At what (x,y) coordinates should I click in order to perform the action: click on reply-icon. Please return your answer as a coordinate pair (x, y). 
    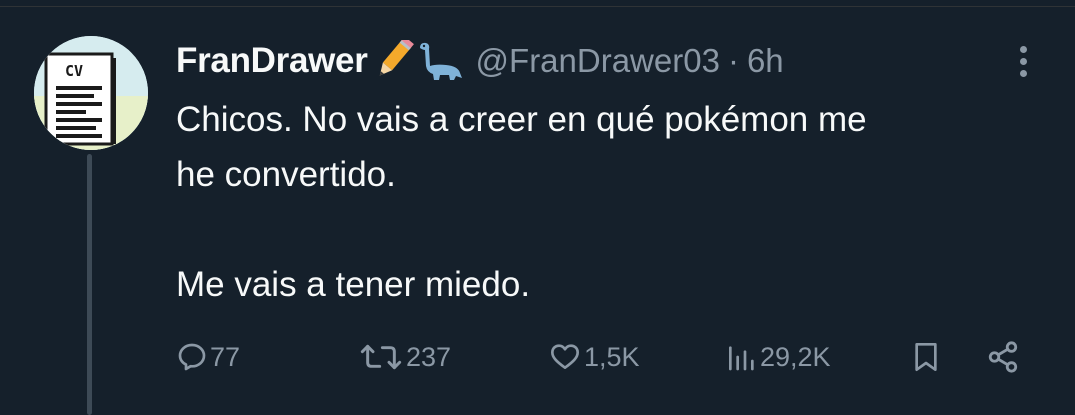
    Looking at the image, I should click on (192, 357).